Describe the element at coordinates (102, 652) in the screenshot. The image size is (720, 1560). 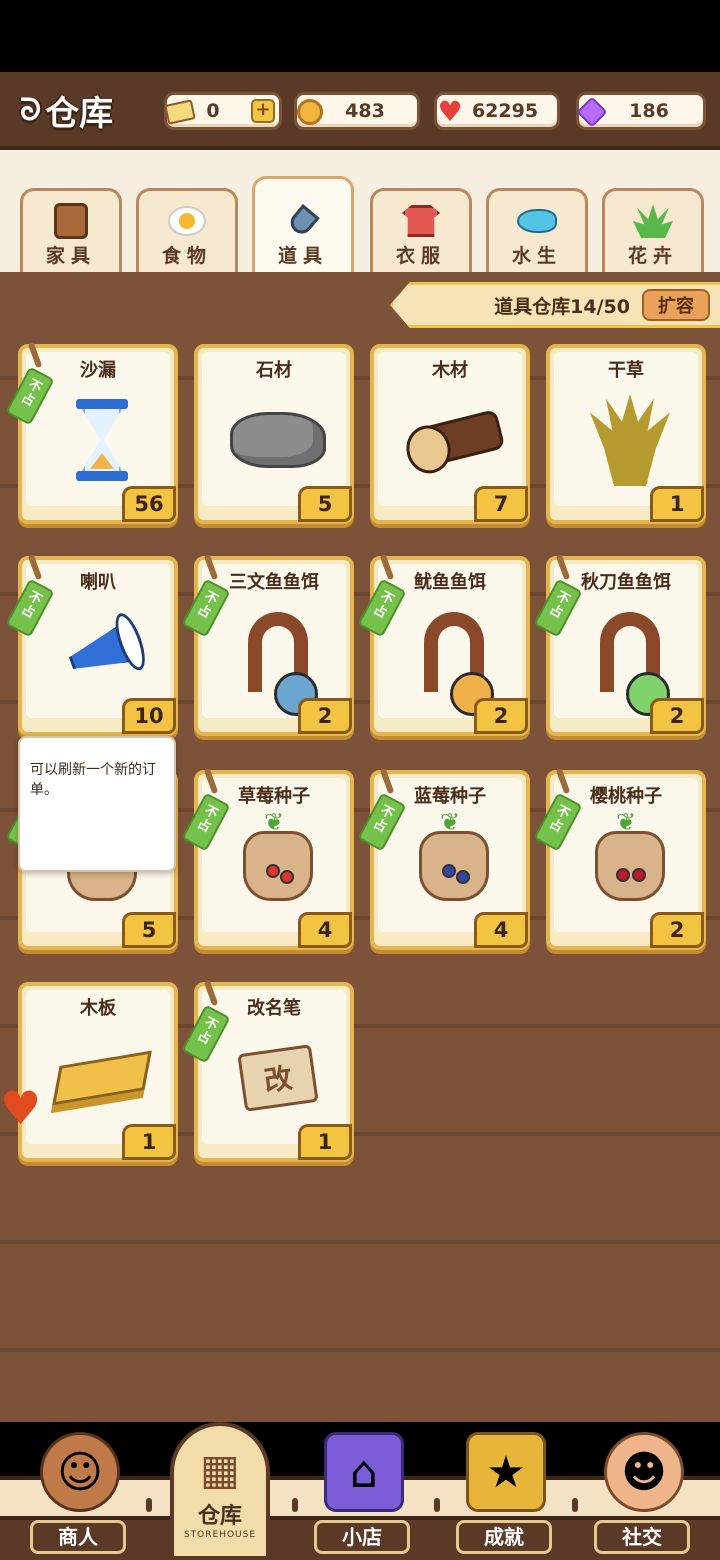
I see `megaphone-icon` at that location.